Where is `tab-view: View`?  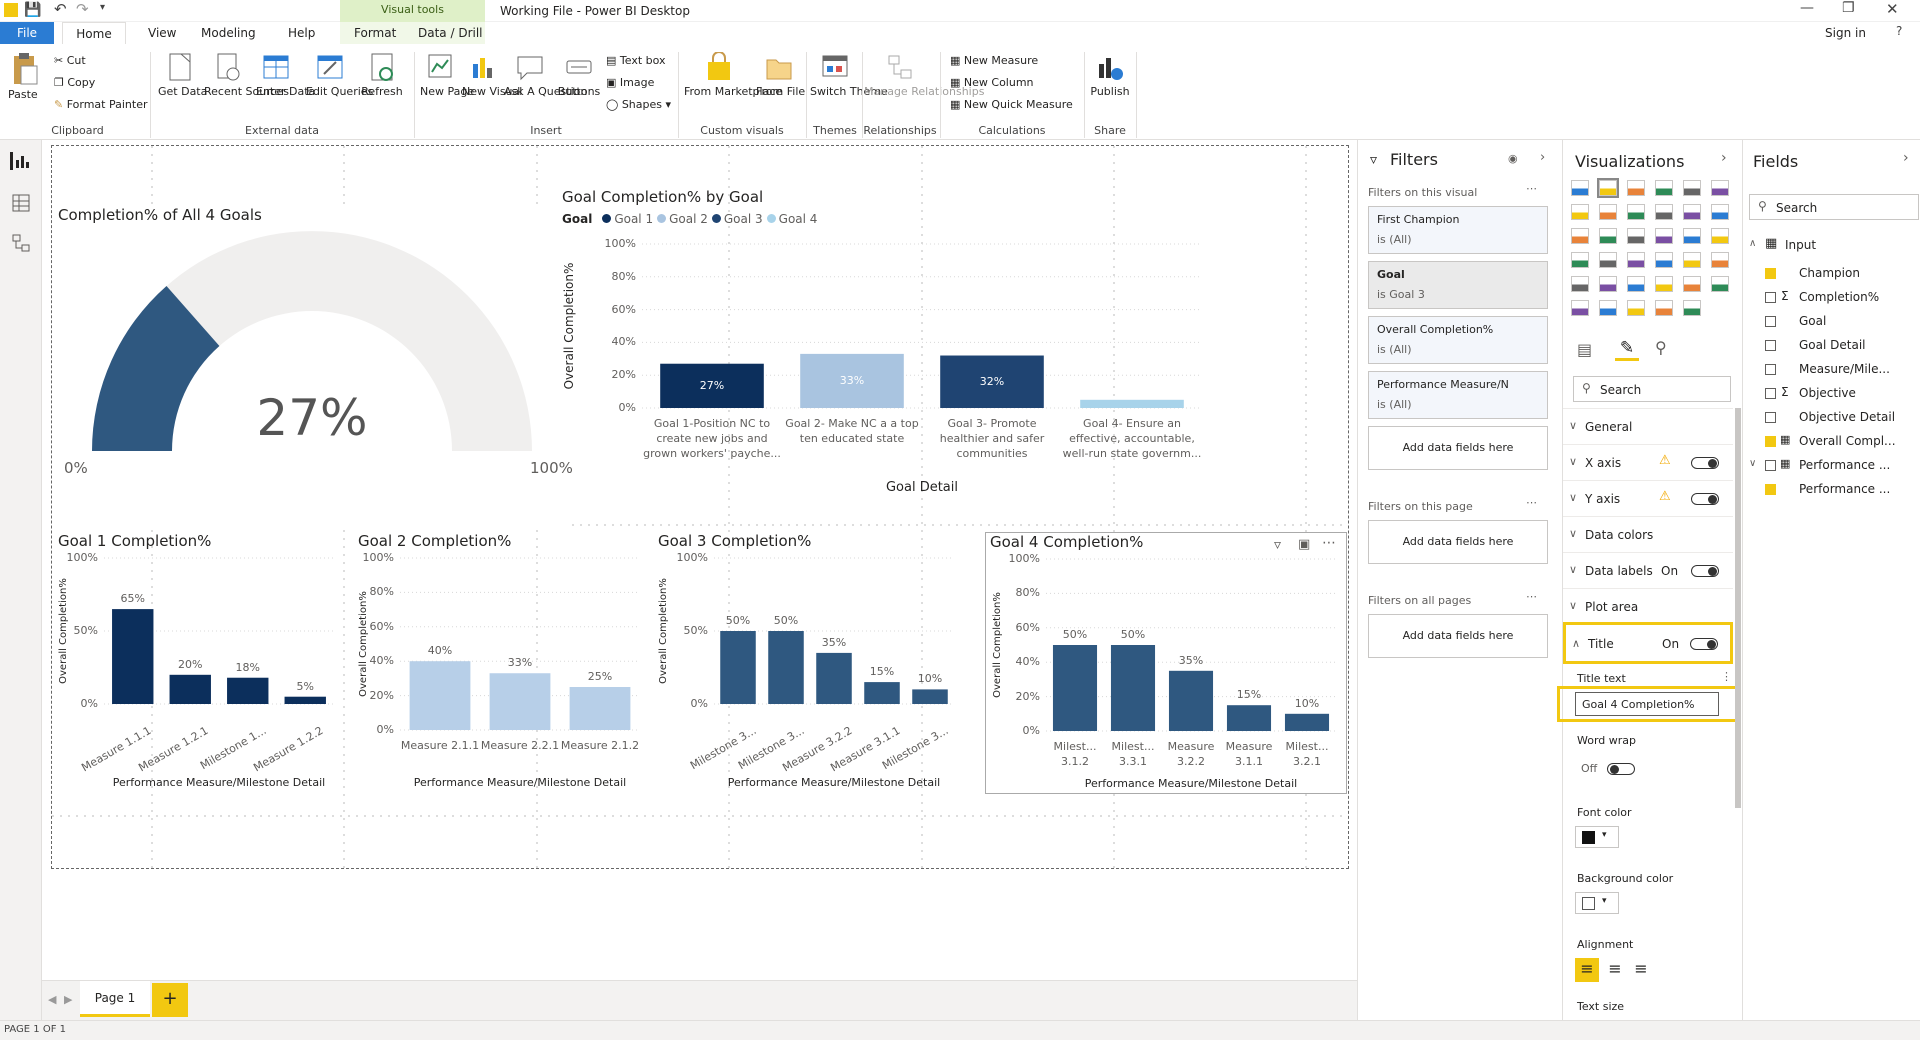
tab-view: View is located at coordinates (162, 33).